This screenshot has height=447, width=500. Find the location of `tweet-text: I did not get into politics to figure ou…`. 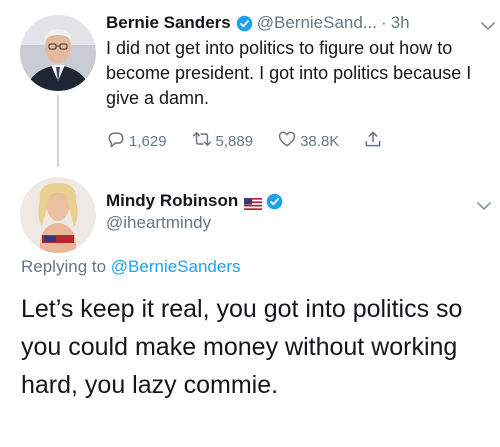

tweet-text: I did not get into politics to figure ou… is located at coordinates (289, 73).